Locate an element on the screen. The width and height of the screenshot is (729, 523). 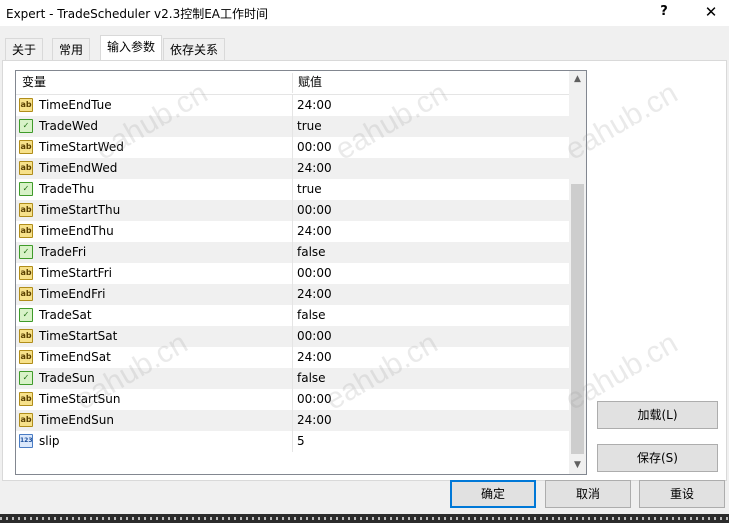
table-row: ab TimeStartWed 00:00 is located at coordinates (292, 147).